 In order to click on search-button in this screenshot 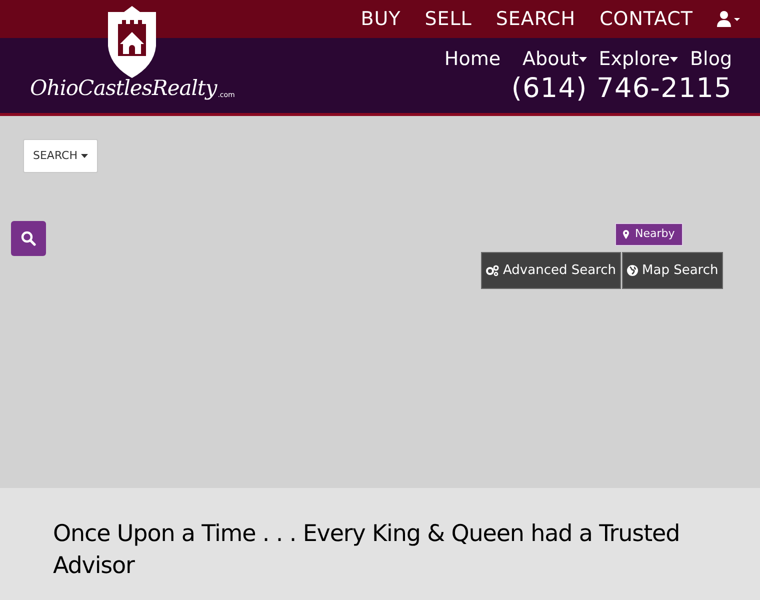, I will do `click(28, 238)`.